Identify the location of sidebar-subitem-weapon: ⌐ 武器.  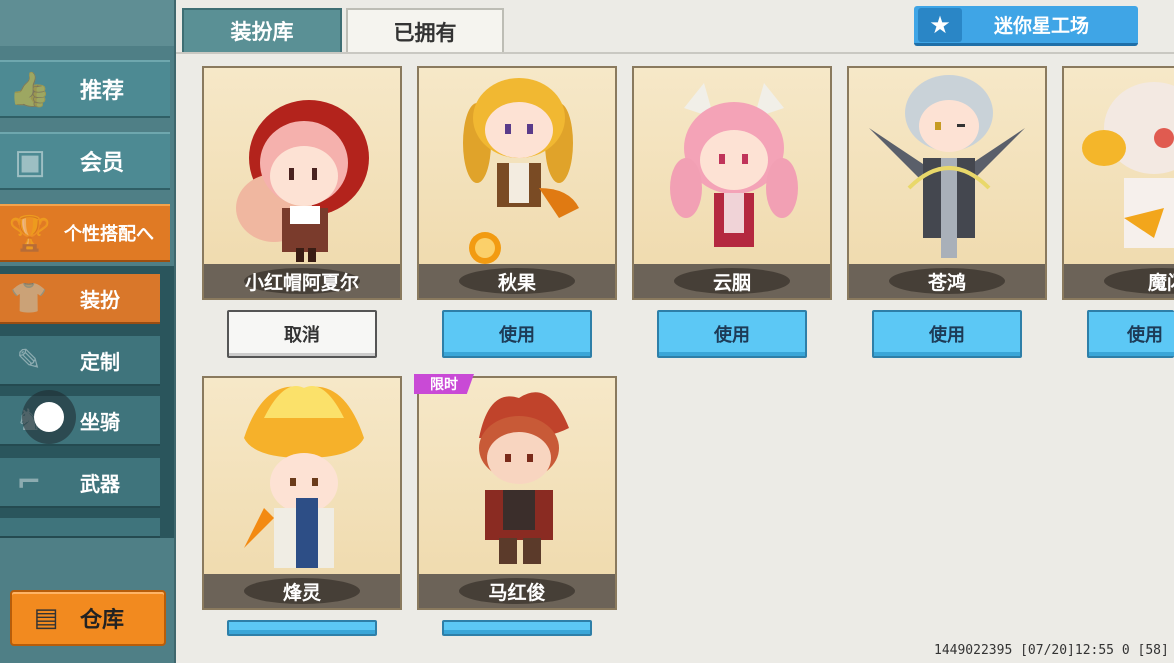
(80, 483).